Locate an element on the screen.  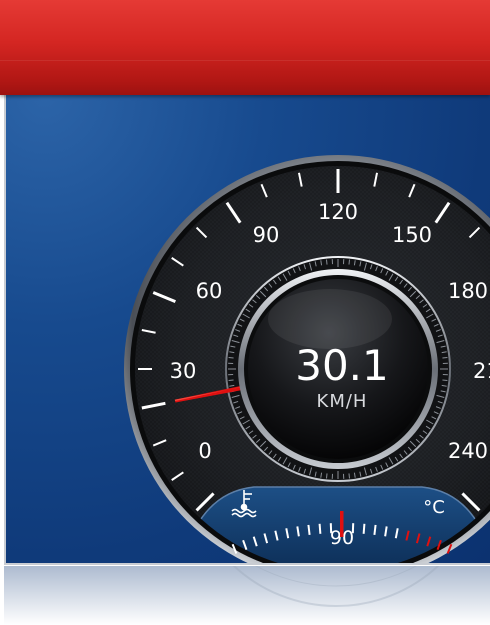
speed-label-150: 150 is located at coordinates (412, 235).